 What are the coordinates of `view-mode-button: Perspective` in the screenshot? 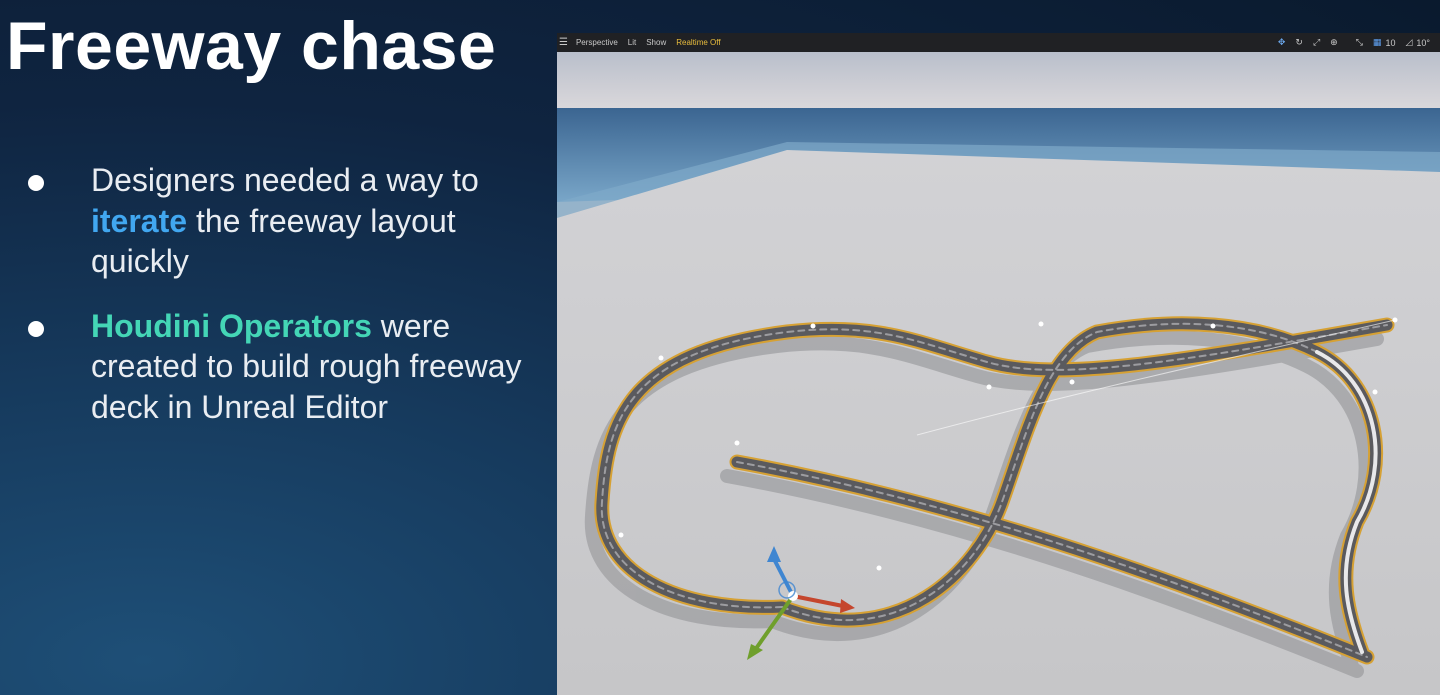 It's located at (597, 42).